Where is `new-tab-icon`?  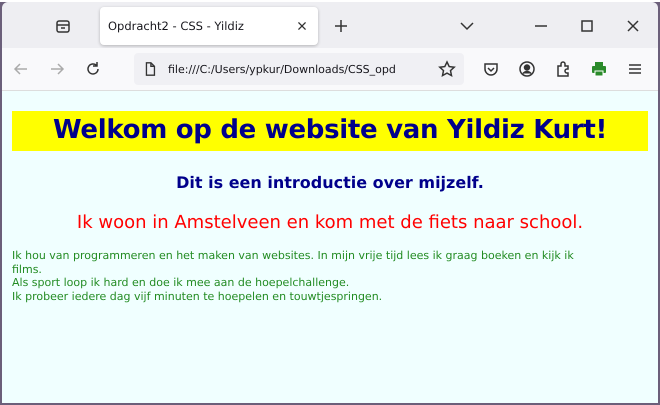
new-tab-icon is located at coordinates (341, 26).